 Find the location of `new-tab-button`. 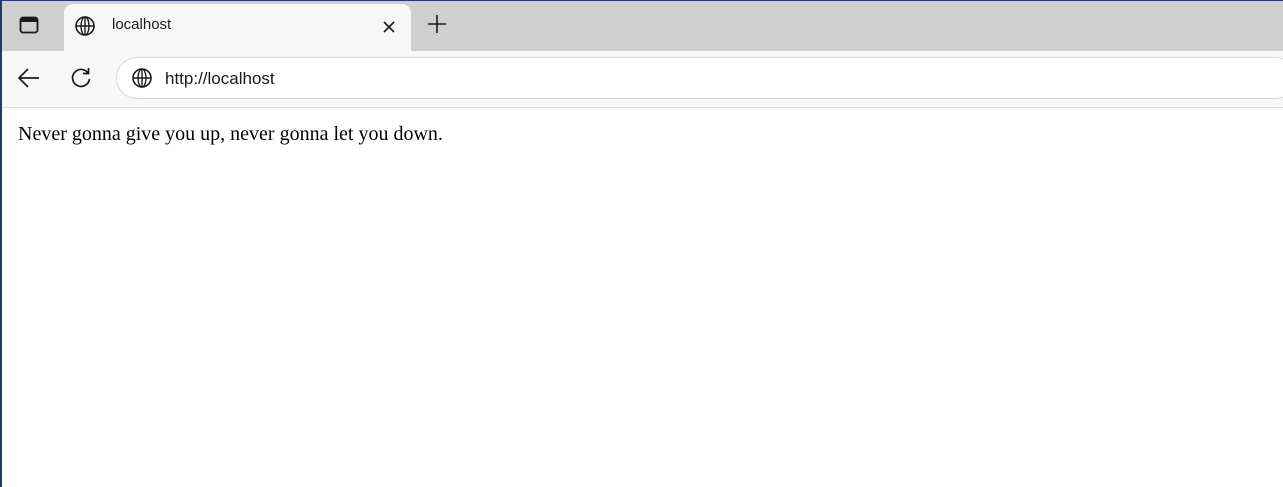

new-tab-button is located at coordinates (437, 24).